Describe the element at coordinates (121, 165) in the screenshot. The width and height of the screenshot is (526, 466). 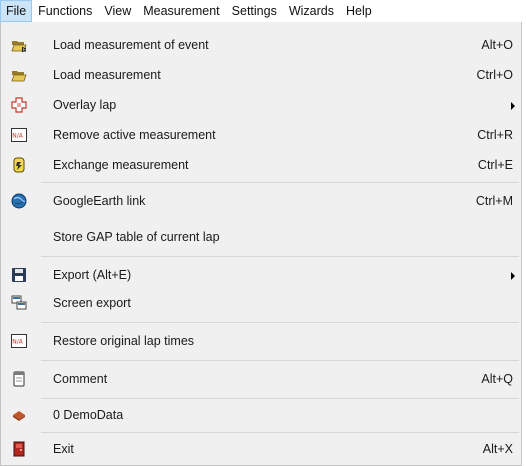
I see `menu-item-label: Exchange measurement` at that location.